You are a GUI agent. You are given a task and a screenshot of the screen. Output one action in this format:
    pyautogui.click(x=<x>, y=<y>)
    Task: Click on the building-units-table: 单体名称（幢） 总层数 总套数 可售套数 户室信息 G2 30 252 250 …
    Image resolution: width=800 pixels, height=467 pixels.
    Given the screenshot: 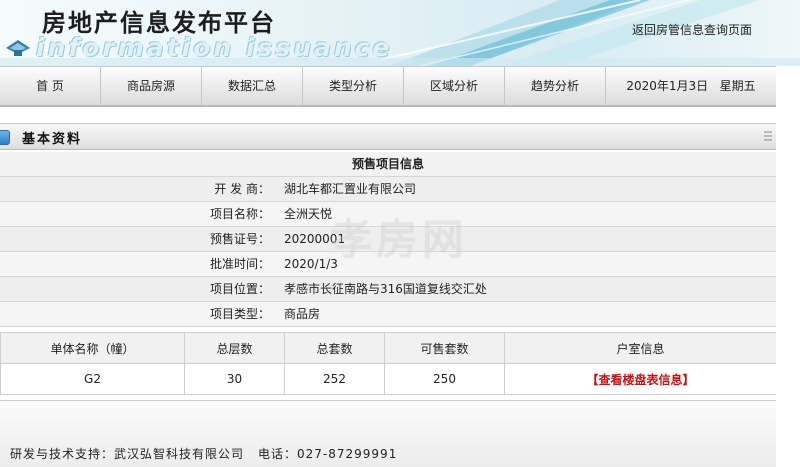 What is the action you would take?
    pyautogui.click(x=388, y=363)
    